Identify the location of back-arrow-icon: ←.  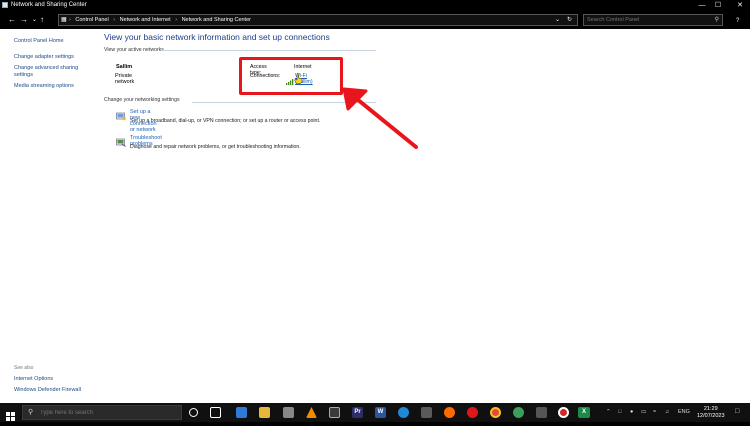
(12, 20).